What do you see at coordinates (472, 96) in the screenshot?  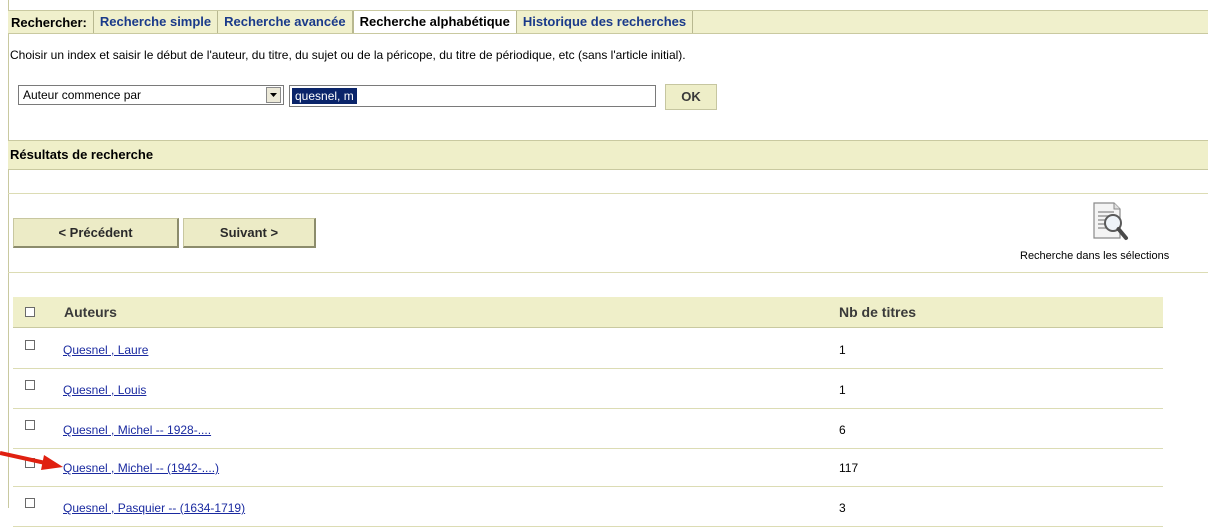 I see `search-input: quesnel, m` at bounding box center [472, 96].